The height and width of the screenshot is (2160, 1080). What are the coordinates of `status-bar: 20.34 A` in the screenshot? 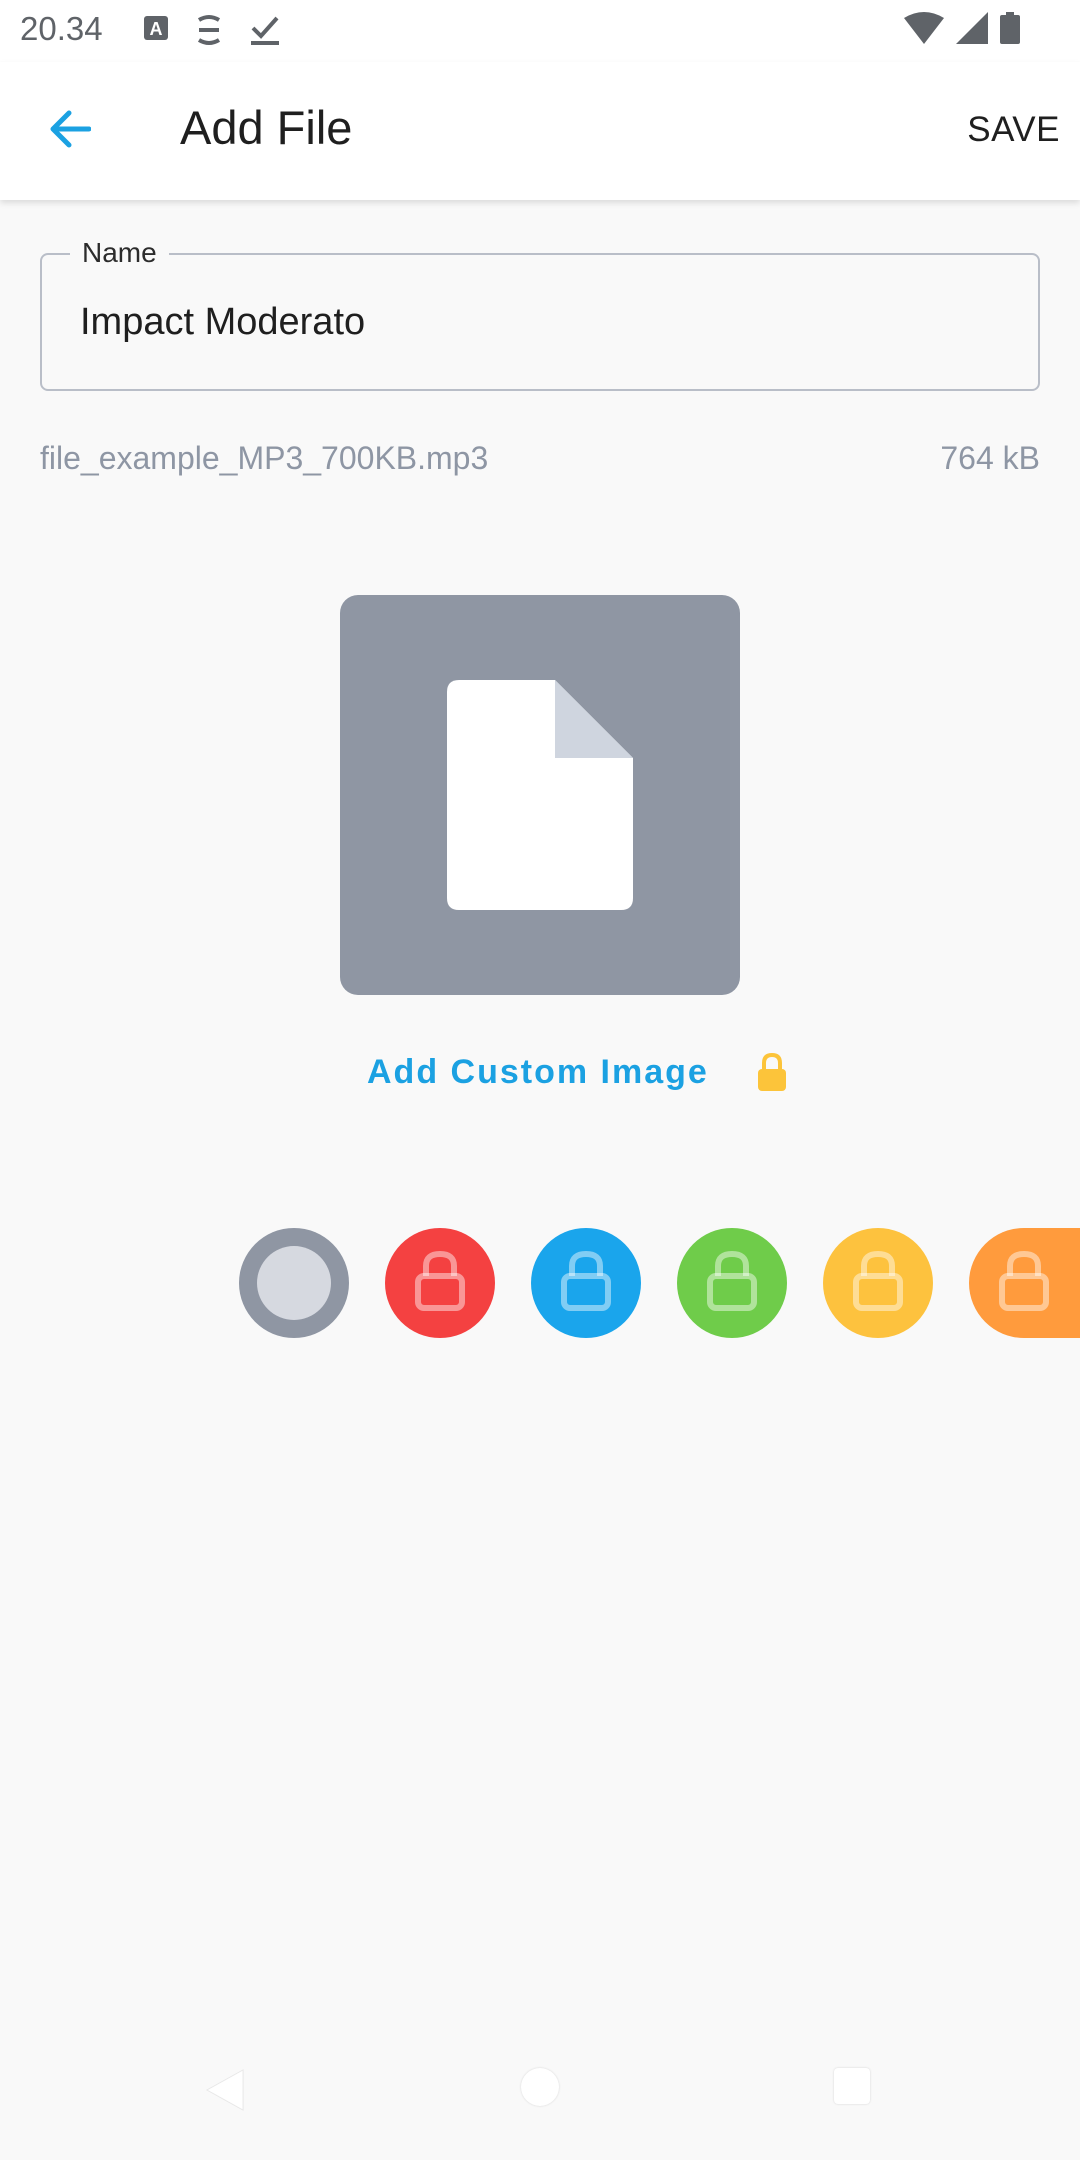 It's located at (540, 31).